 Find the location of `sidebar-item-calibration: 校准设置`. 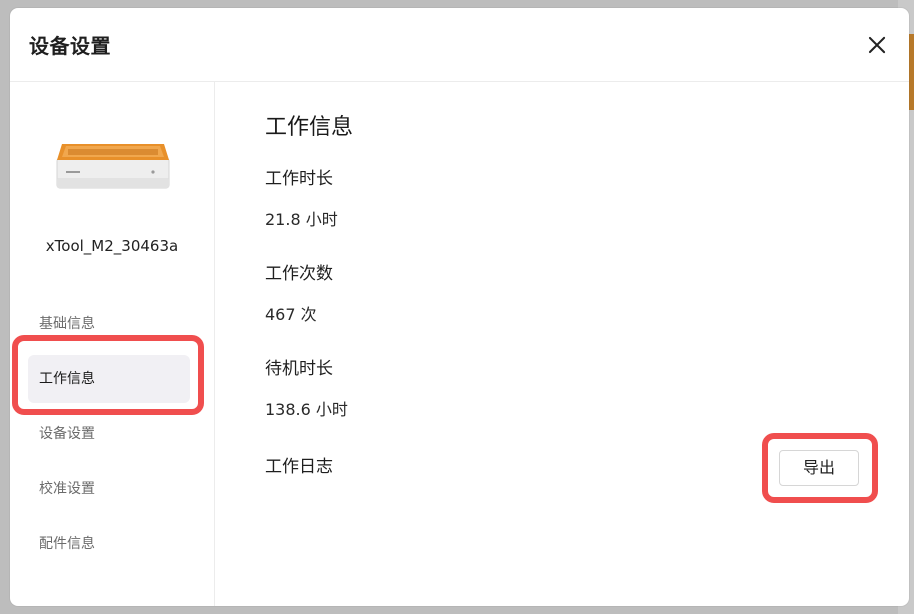

sidebar-item-calibration: 校准设置 is located at coordinates (109, 489).